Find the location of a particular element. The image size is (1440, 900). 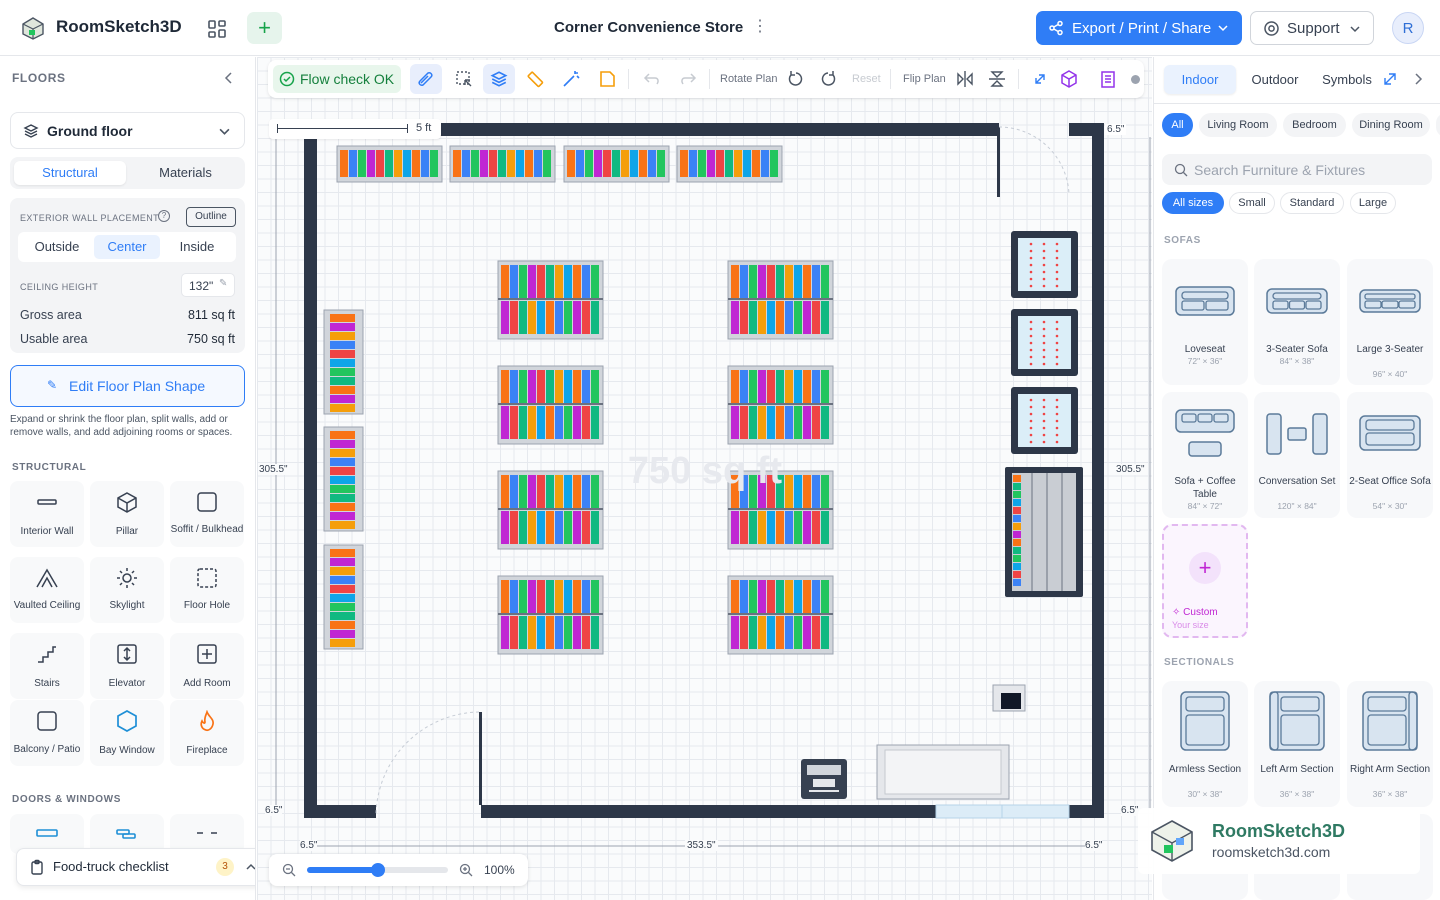

furniture-card-loveseat: Loveseat 72" × 36" is located at coordinates (1205, 322).